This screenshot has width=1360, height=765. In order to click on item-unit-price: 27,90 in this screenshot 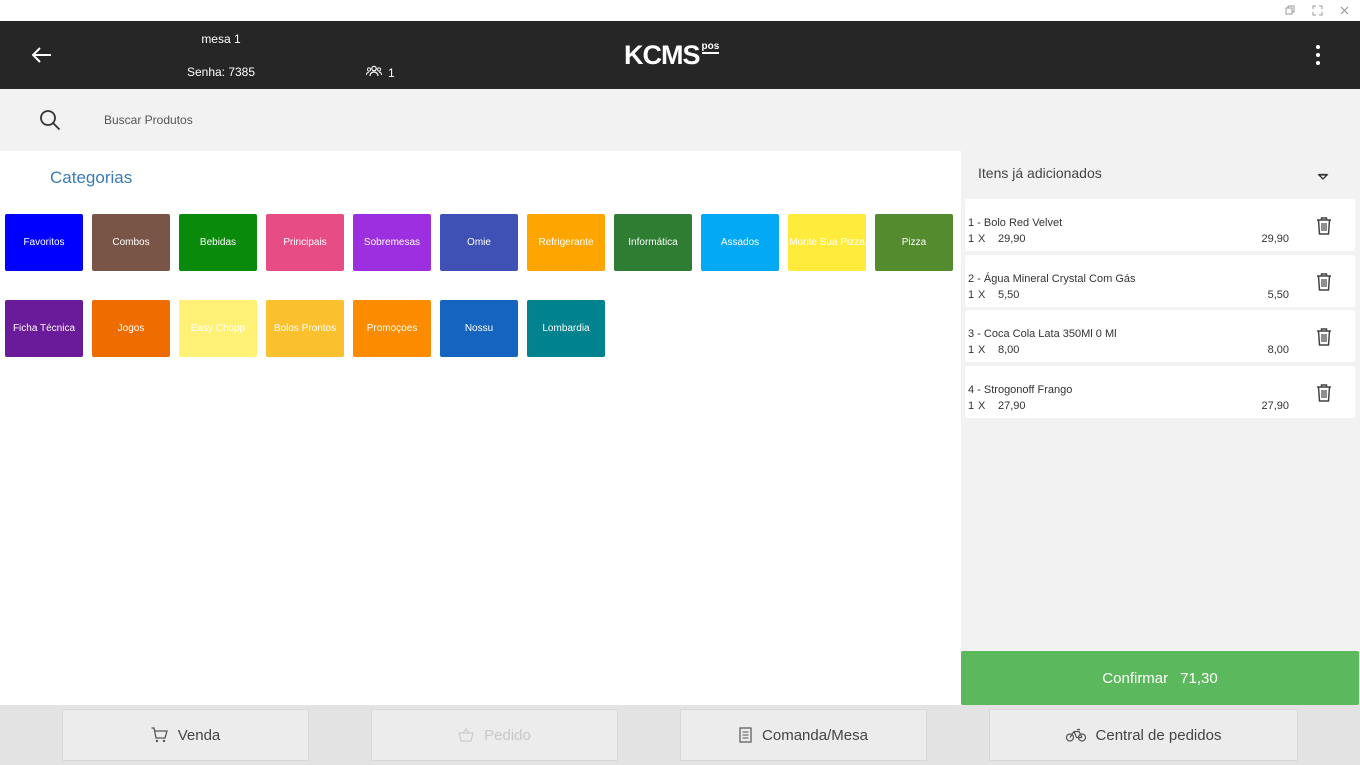, I will do `click(1012, 405)`.